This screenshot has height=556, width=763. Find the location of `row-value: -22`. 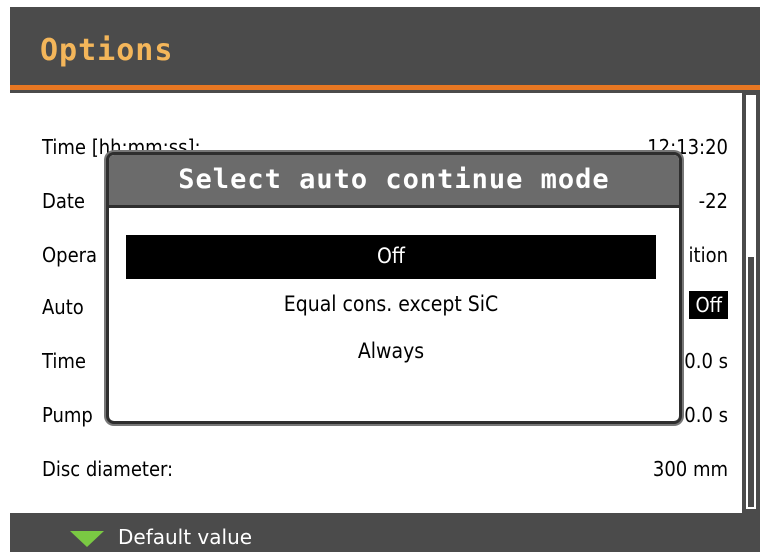

row-value: -22 is located at coordinates (713, 201).